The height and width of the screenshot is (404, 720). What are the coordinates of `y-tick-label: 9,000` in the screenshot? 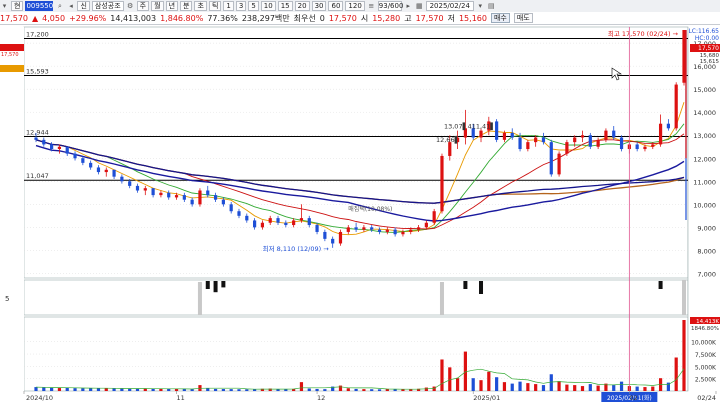 It's located at (706, 228).